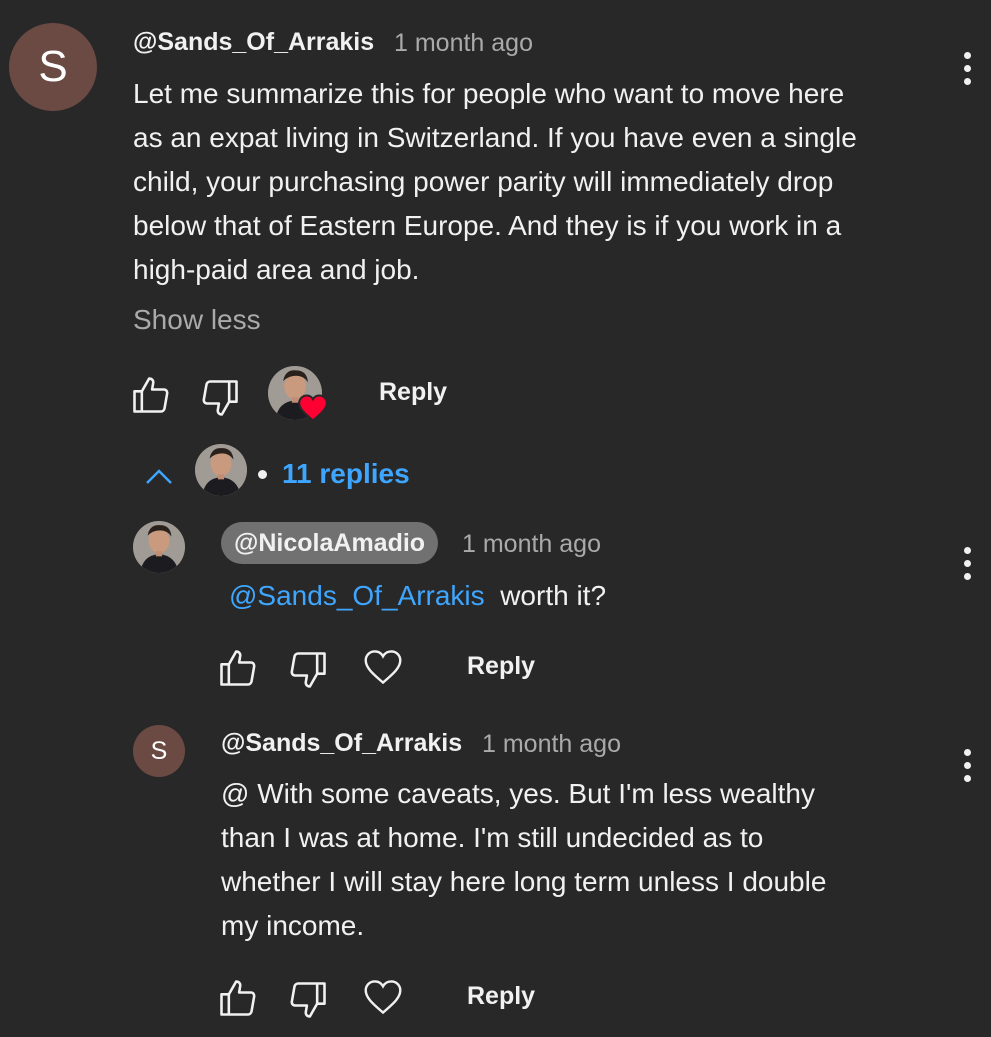  Describe the element at coordinates (463, 43) in the screenshot. I see `comment-timestamp: 1 month ago` at that location.